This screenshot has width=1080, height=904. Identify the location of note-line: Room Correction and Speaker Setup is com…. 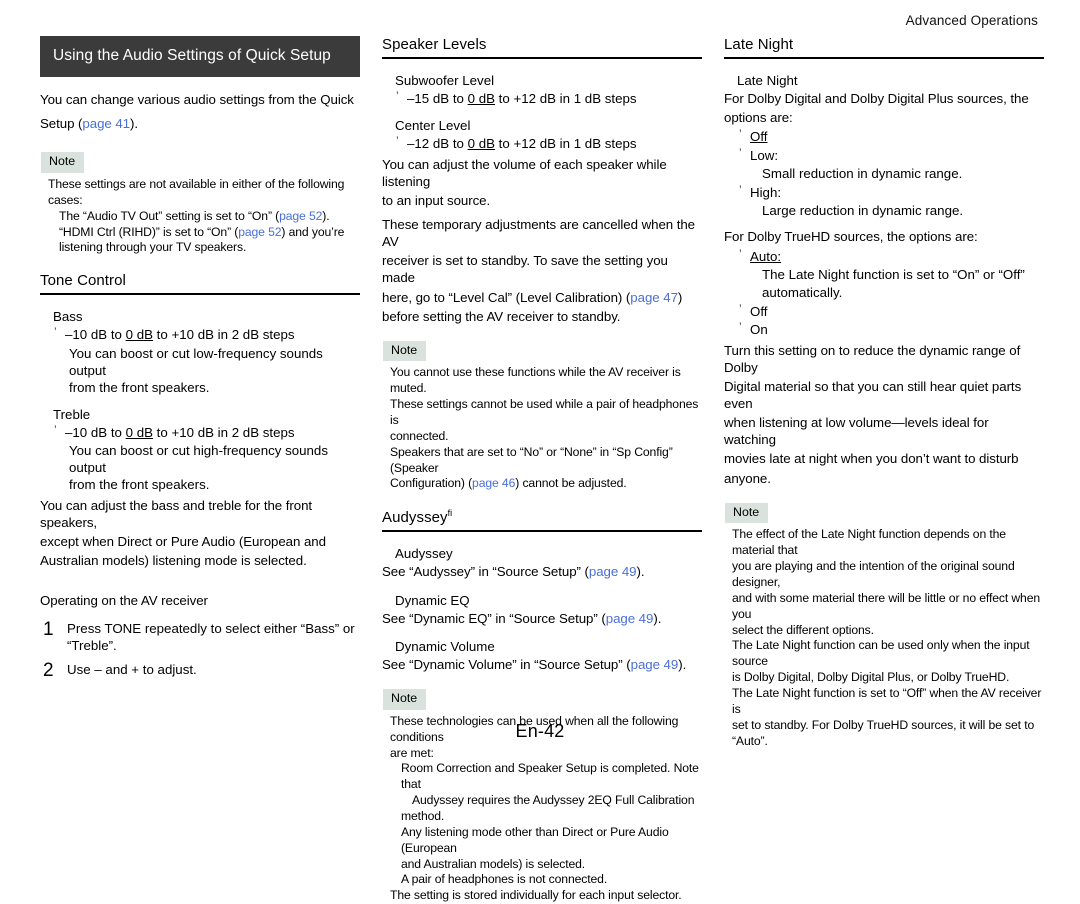
(550, 776).